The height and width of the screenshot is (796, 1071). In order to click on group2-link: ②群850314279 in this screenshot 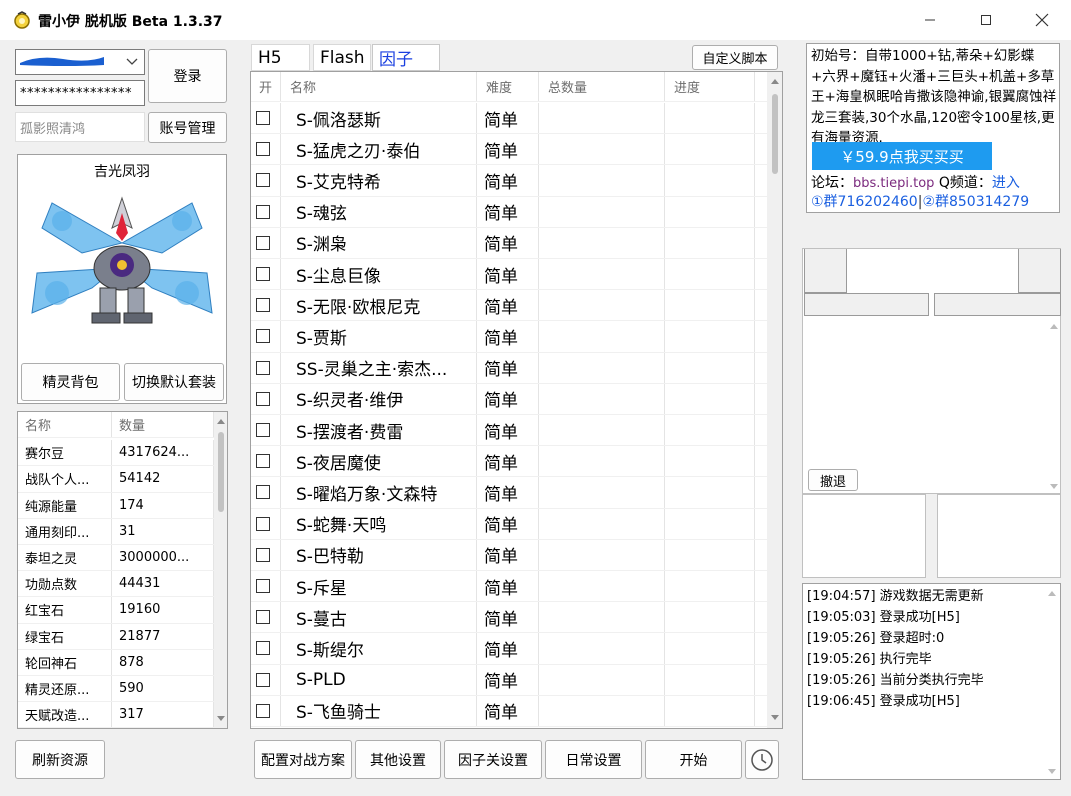, I will do `click(975, 202)`.